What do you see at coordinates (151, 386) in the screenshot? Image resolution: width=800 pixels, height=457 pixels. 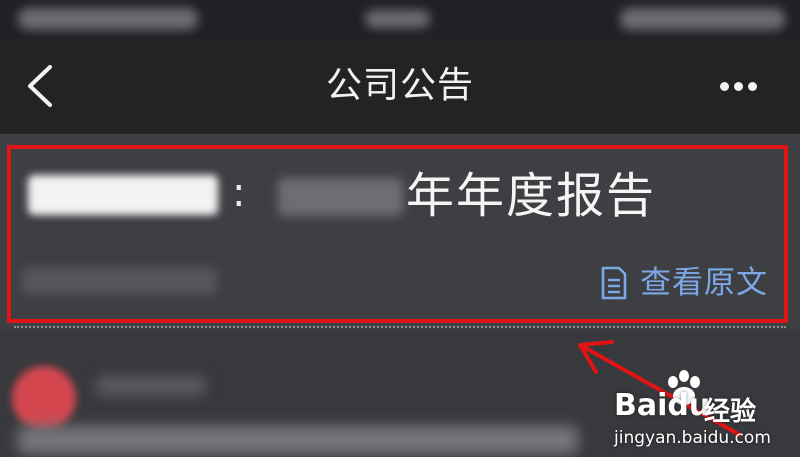 I see `user-name-redacted` at bounding box center [151, 386].